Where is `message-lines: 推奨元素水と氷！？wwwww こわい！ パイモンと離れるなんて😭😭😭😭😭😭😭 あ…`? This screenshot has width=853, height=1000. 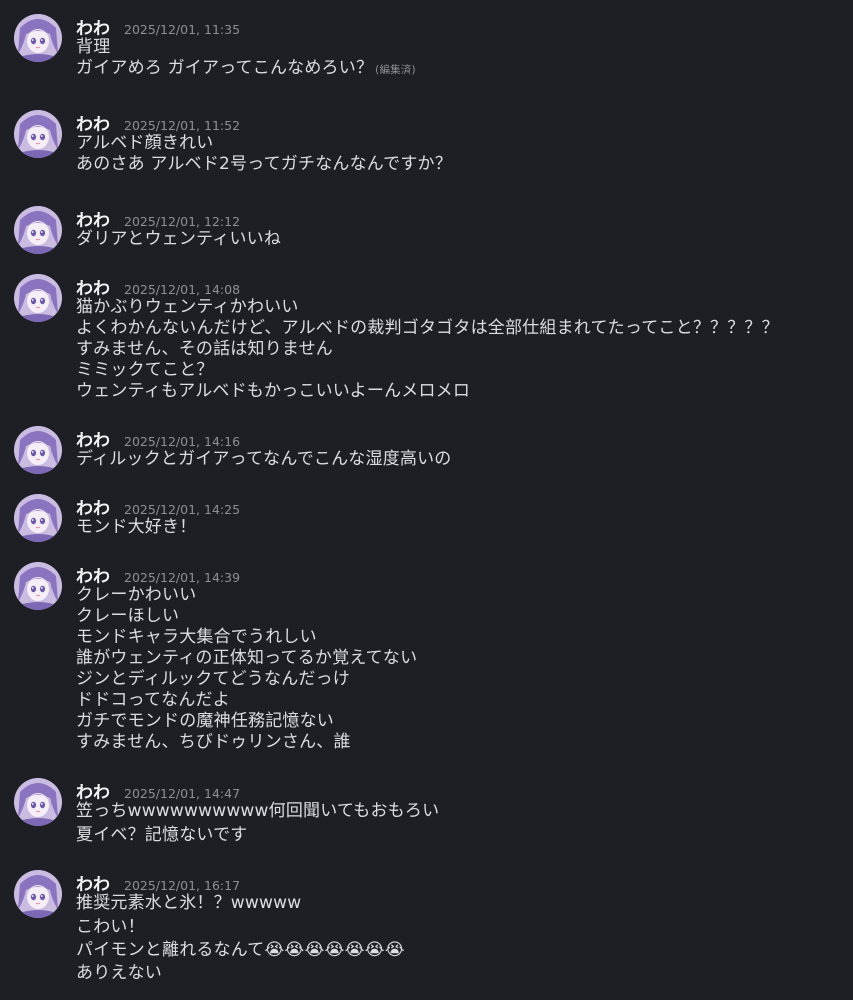 message-lines: 推奨元素水と氷！？wwwww こわい！ パイモンと離れるなんて😭😭😭😭😭😭😭 あ… is located at coordinates (464, 938).